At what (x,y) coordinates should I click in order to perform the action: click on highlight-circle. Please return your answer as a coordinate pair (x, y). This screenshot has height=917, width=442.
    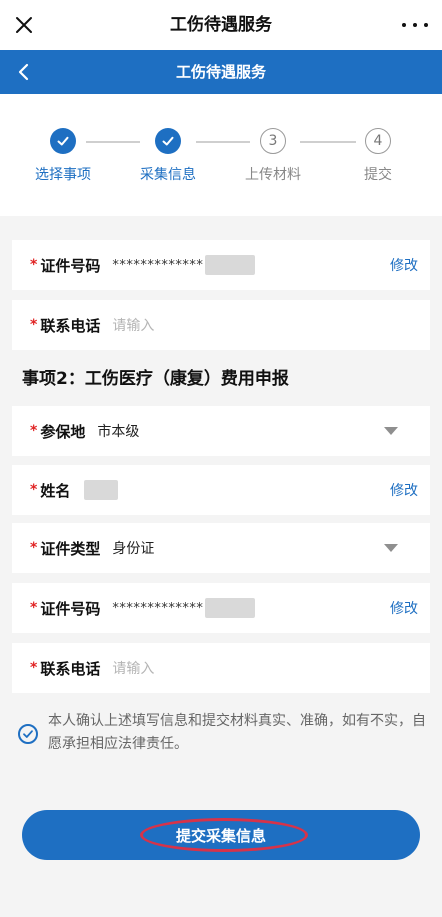
    Looking at the image, I should click on (224, 835).